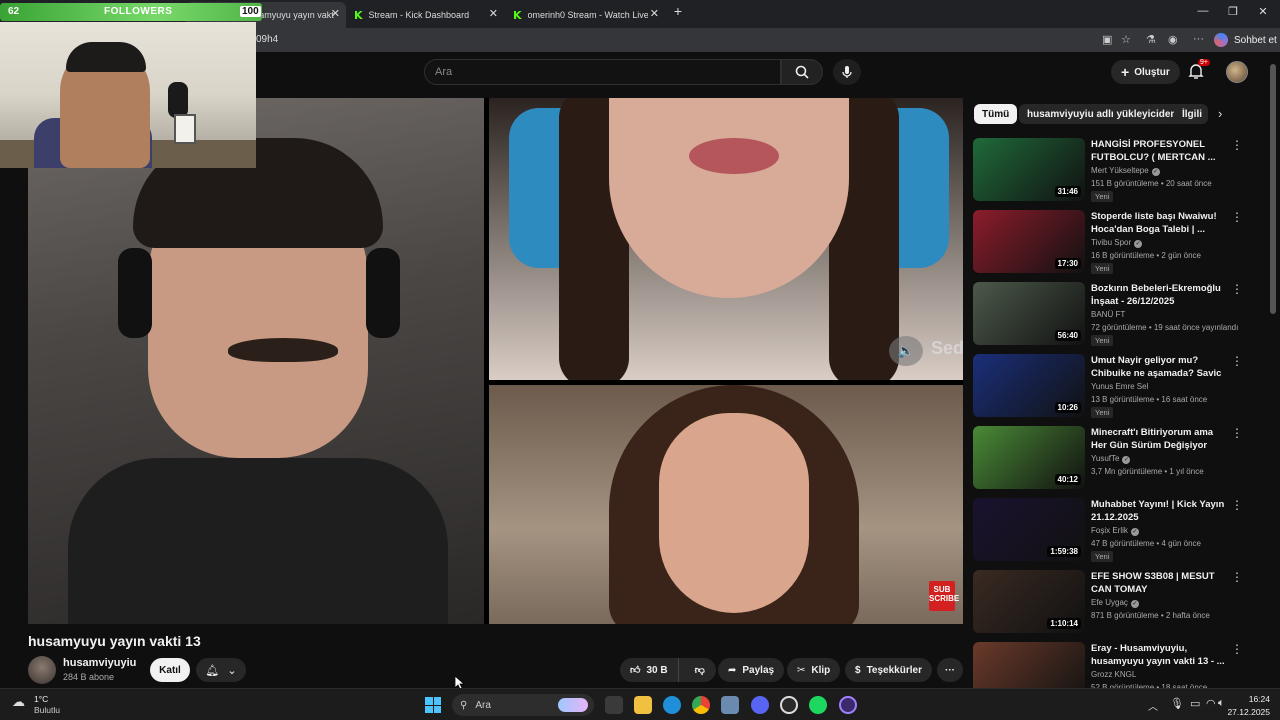  What do you see at coordinates (602, 72) in the screenshot?
I see `search-input` at bounding box center [602, 72].